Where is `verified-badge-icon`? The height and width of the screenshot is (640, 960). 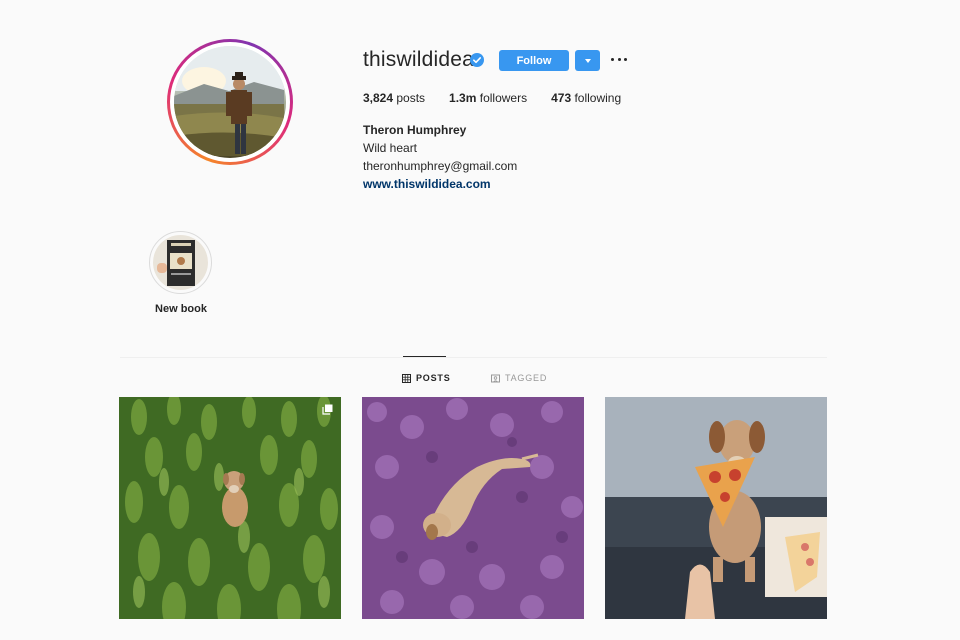
verified-badge-icon is located at coordinates (477, 60).